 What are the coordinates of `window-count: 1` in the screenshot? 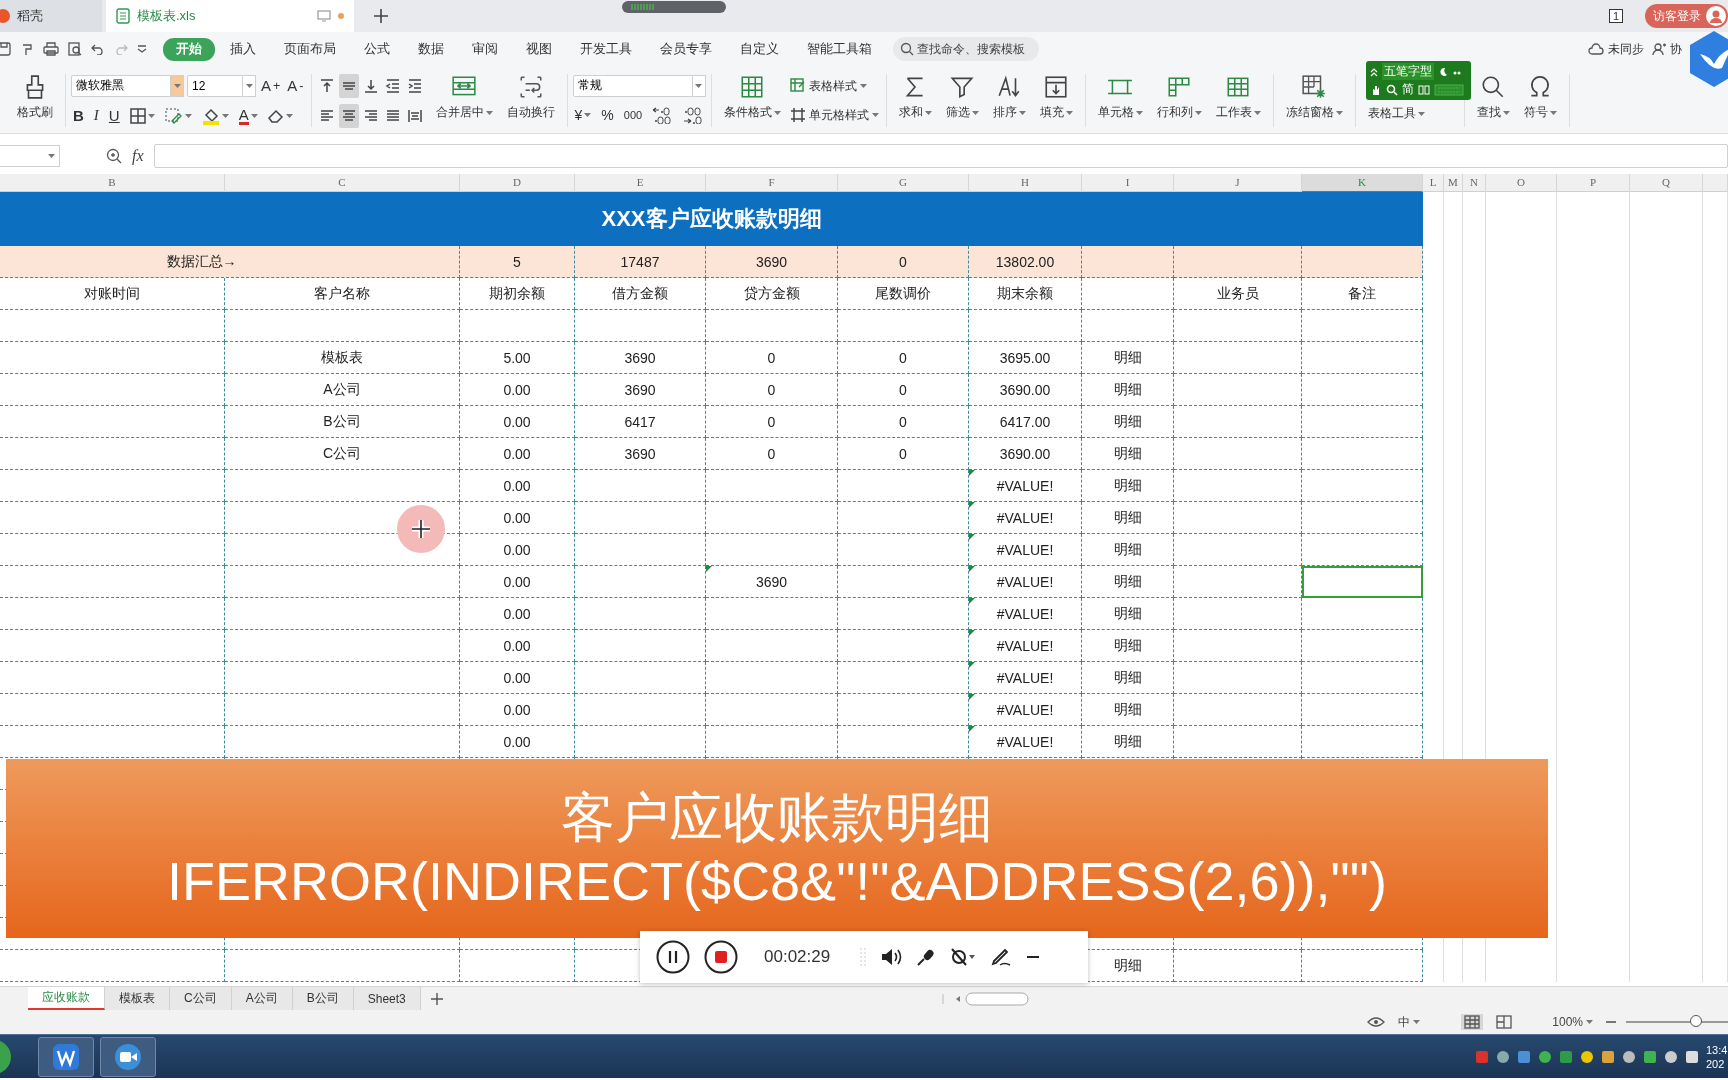 It's located at (1615, 16).